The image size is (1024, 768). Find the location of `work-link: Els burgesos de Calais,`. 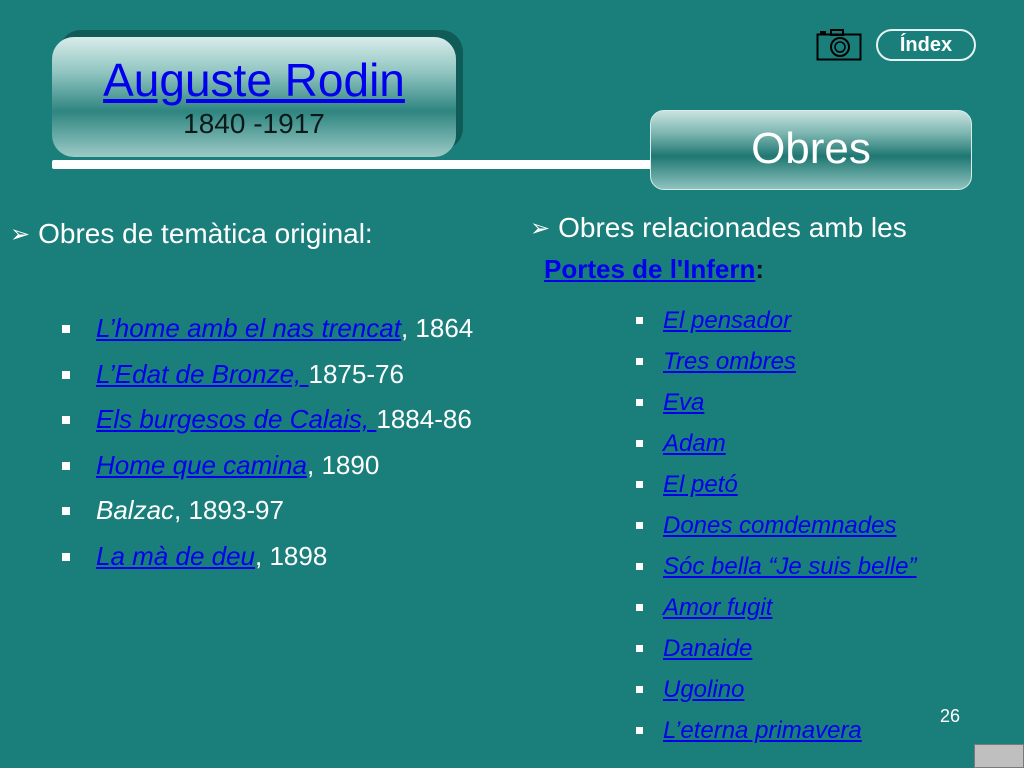

work-link: Els burgesos de Calais, is located at coordinates (236, 419).